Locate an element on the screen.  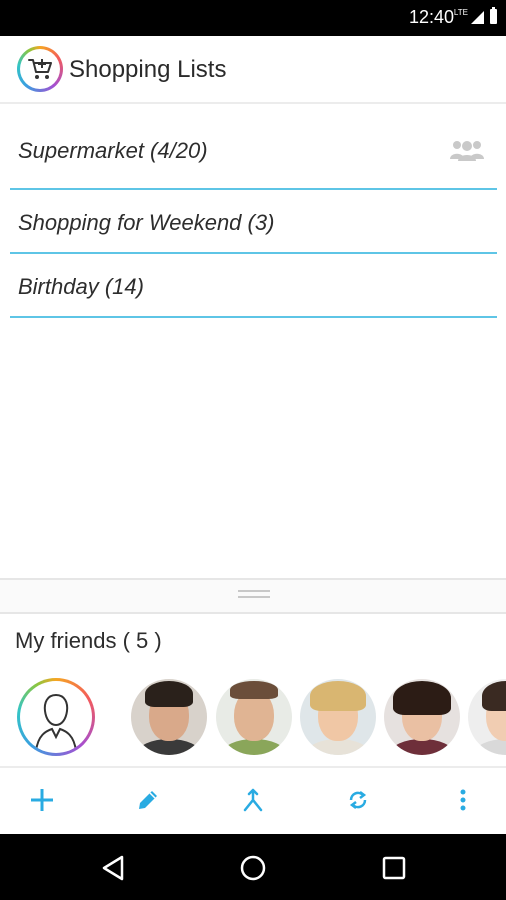
cart-icon is located at coordinates (40, 69).